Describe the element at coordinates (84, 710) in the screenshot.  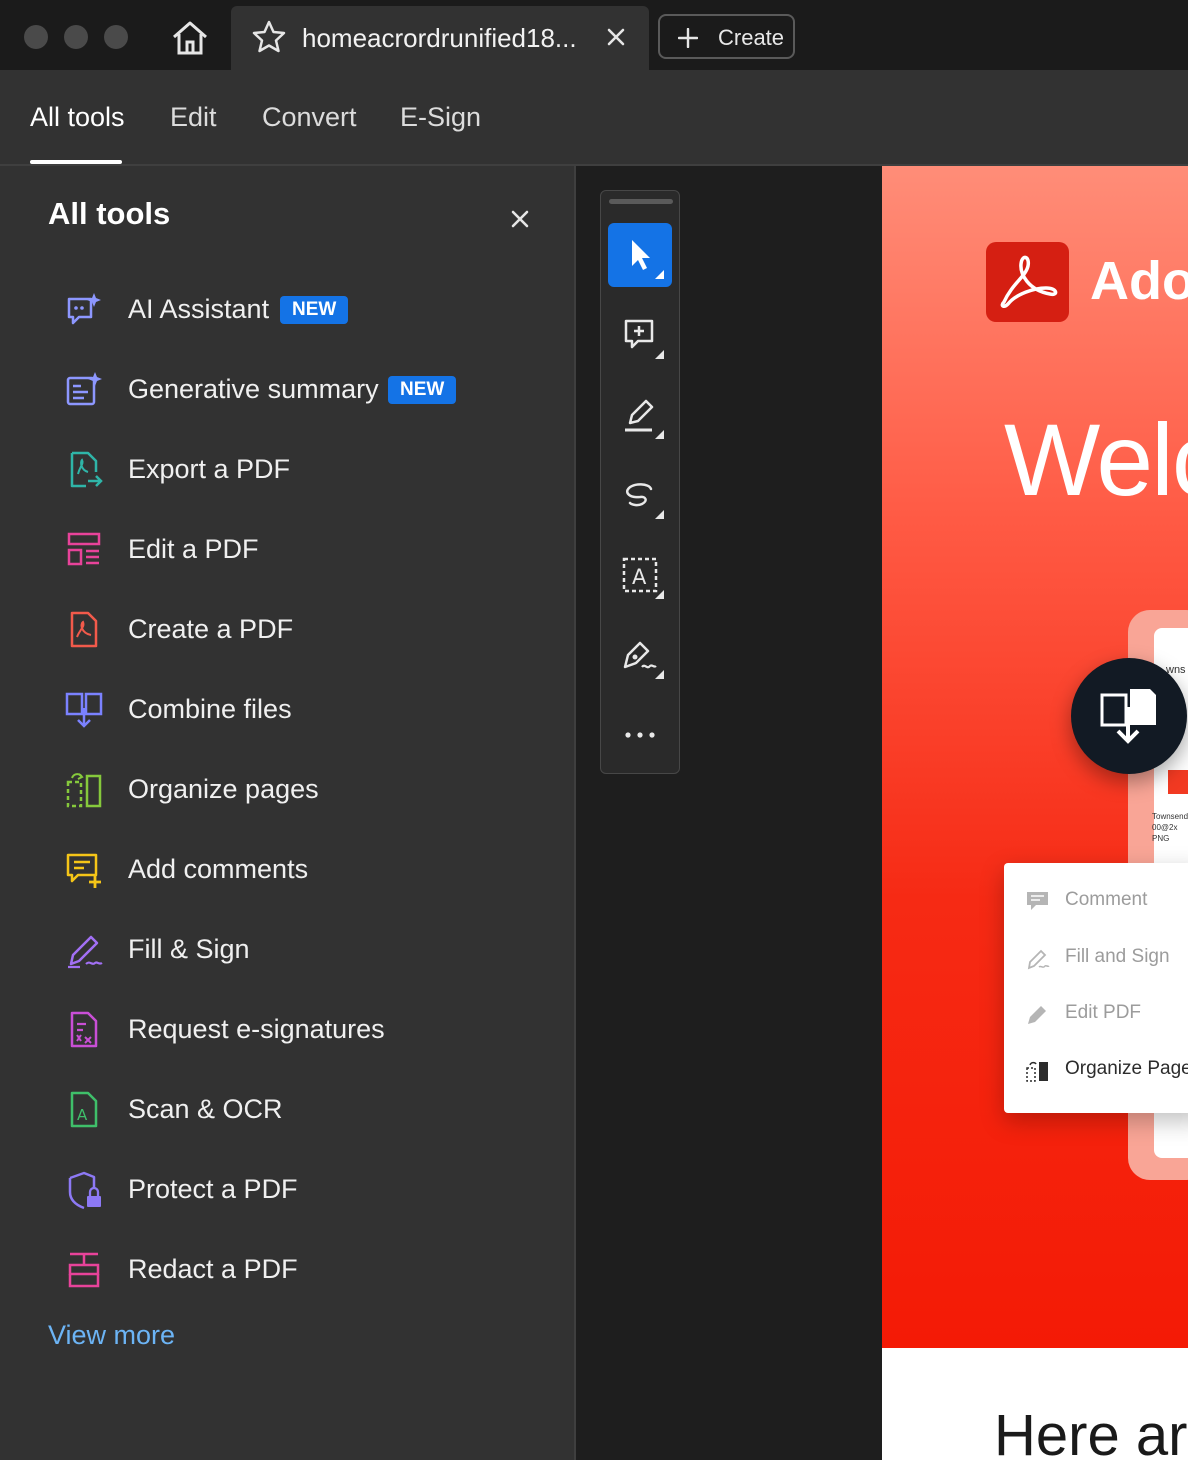
I see `combine-files-icon` at that location.